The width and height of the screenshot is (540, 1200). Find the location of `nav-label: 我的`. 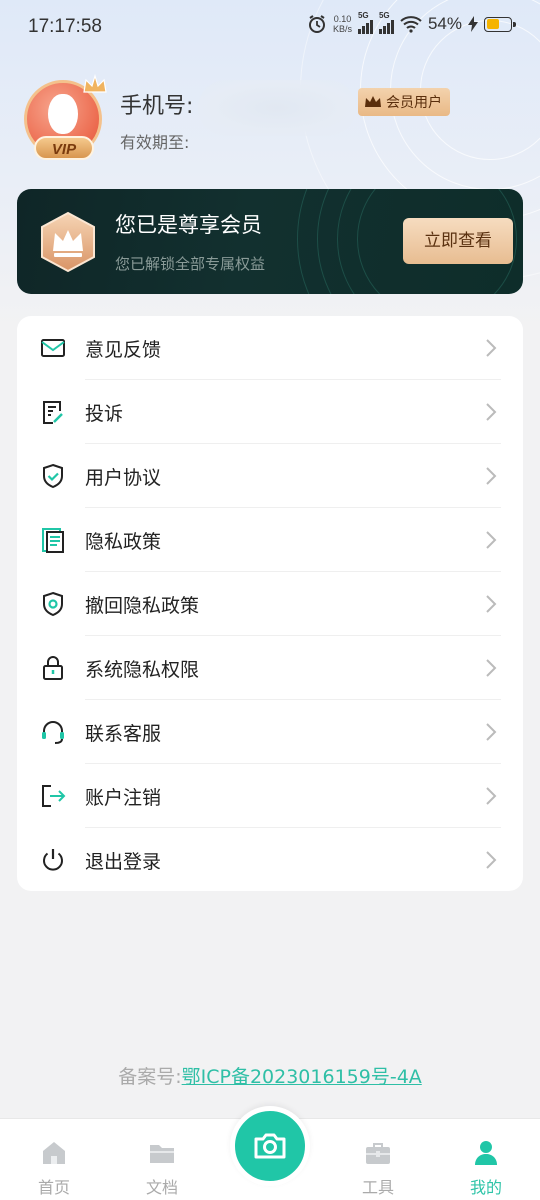

nav-label: 我的 is located at coordinates (485, 1187).